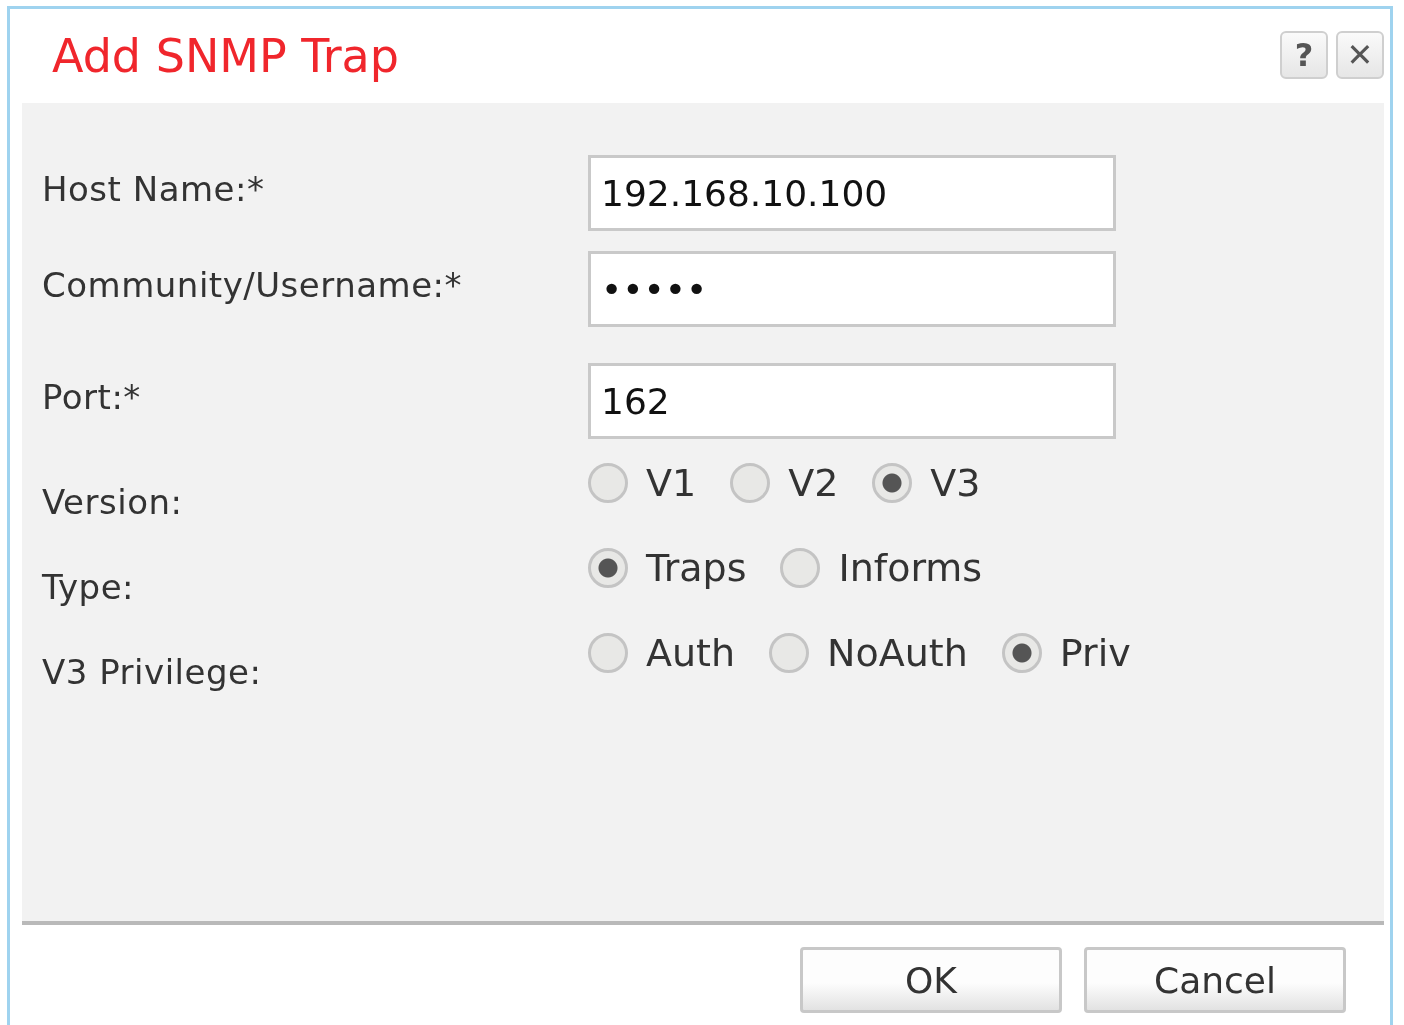 This screenshot has width=1404, height=1025. What do you see at coordinates (154, 189) in the screenshot?
I see `field-label: Host Name:*` at bounding box center [154, 189].